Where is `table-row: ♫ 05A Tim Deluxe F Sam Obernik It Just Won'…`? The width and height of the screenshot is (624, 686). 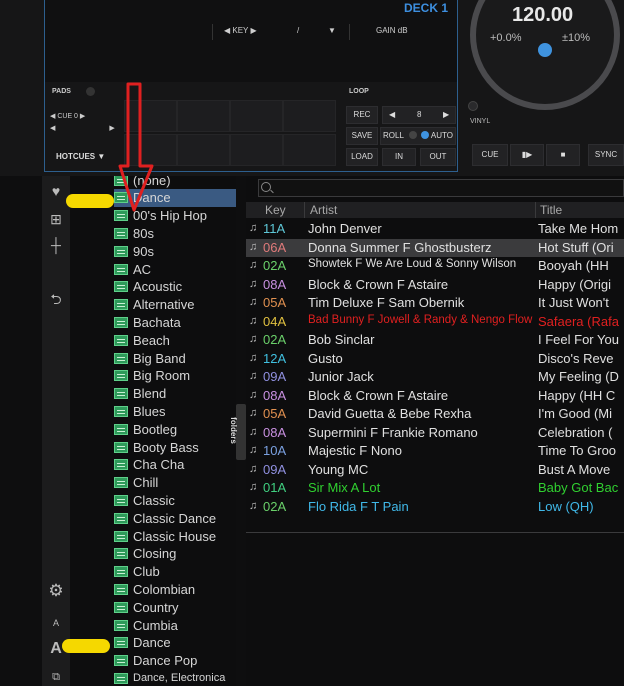 table-row: ♫ 05A Tim Deluxe F Sam Obernik It Just Won'… is located at coordinates (435, 303).